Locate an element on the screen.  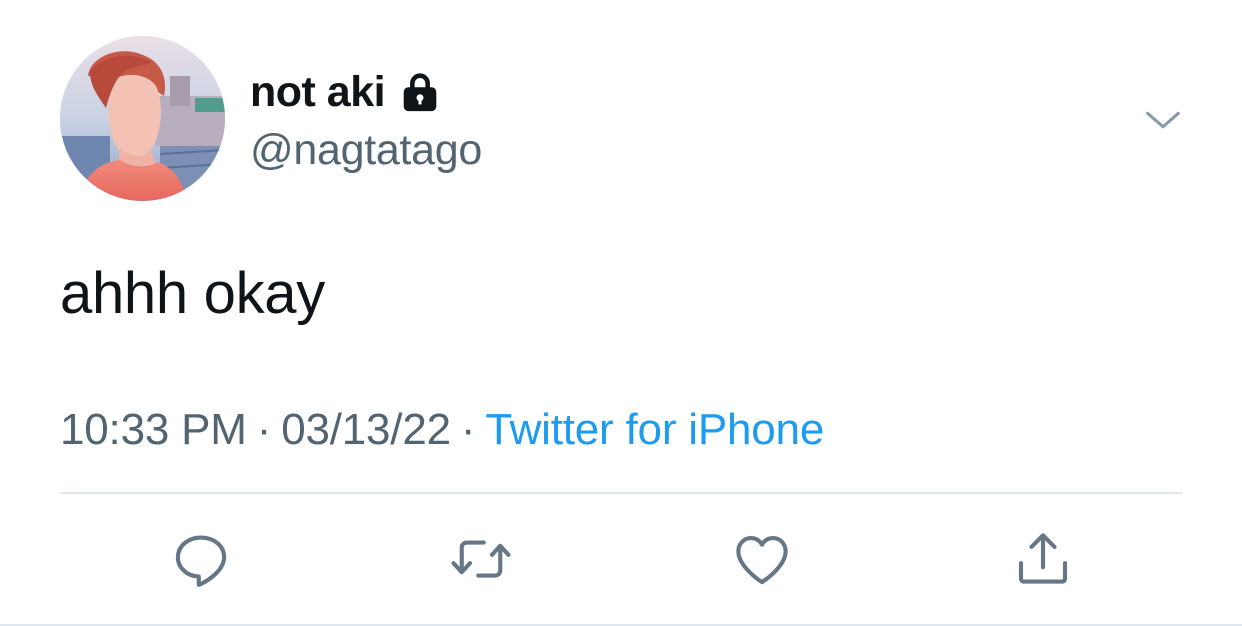
reply-icon is located at coordinates (201, 561).